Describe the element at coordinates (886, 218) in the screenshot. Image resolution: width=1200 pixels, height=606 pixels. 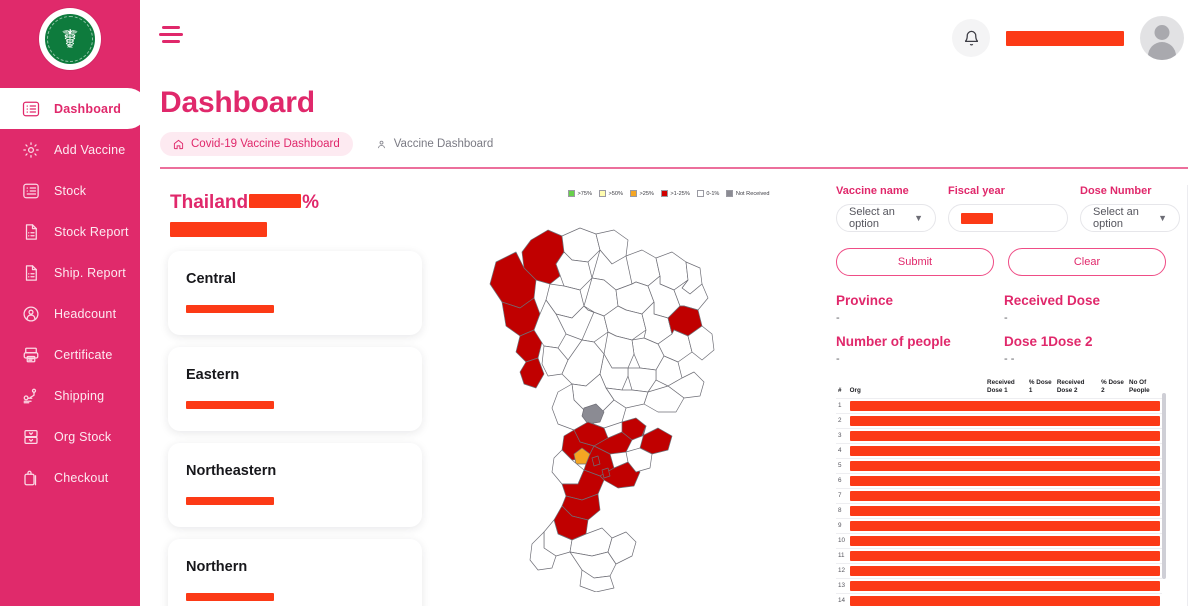
I see `vaccine-name-select: Select an option ▼` at that location.